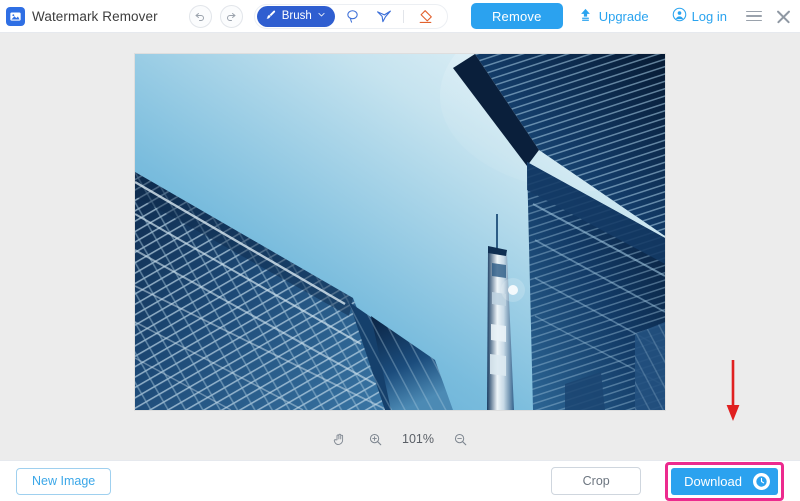  I want to click on download-highlight-box: Download, so click(724, 481).